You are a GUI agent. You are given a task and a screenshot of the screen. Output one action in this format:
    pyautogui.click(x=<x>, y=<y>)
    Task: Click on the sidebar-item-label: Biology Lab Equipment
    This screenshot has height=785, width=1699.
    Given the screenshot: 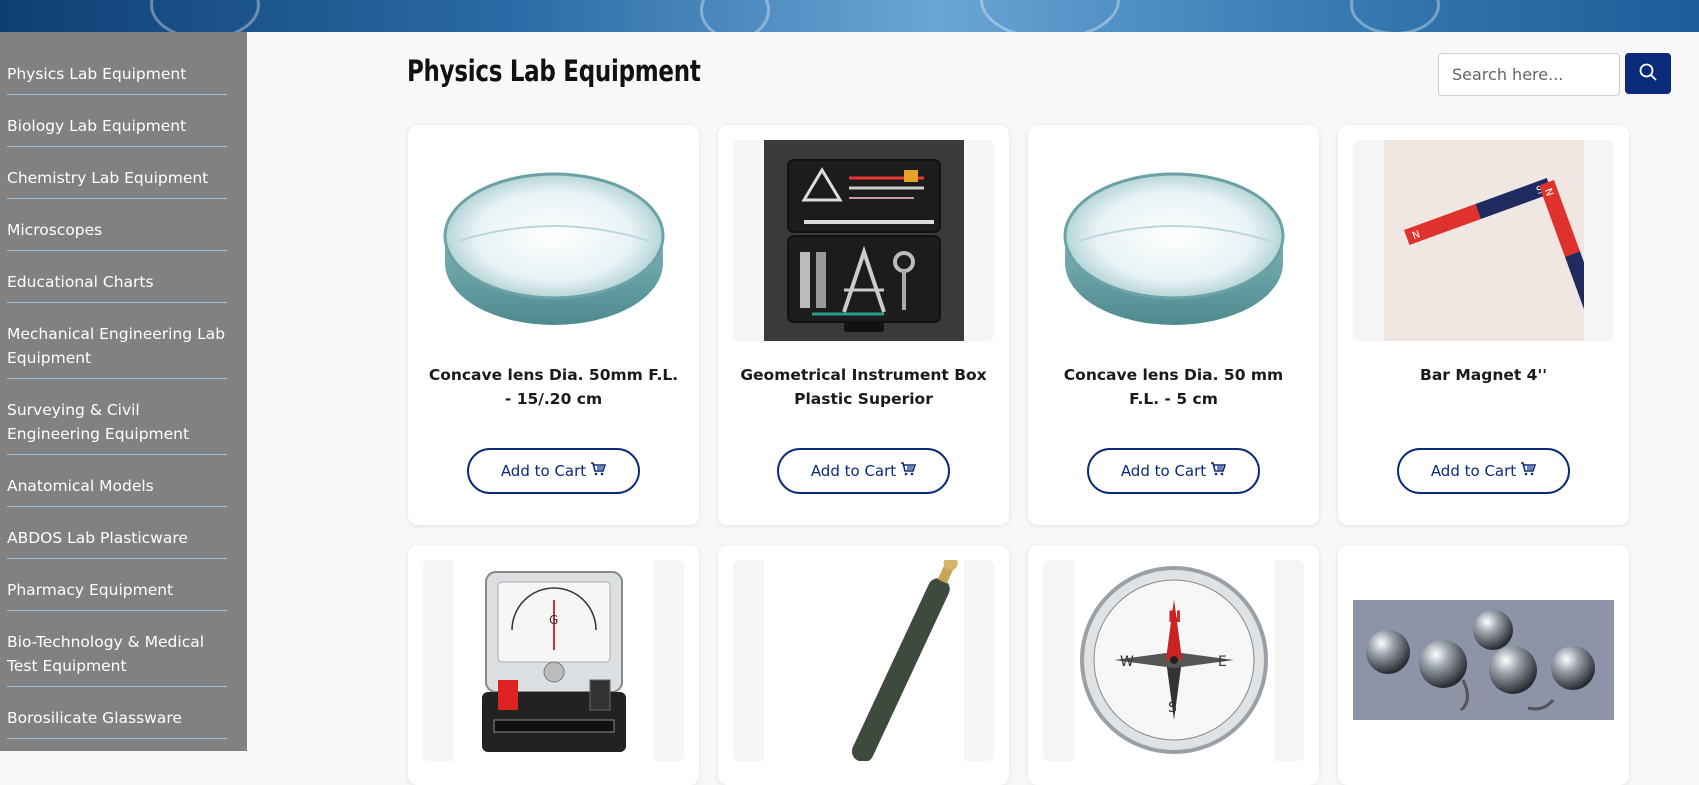 What is the action you would take?
    pyautogui.click(x=97, y=126)
    